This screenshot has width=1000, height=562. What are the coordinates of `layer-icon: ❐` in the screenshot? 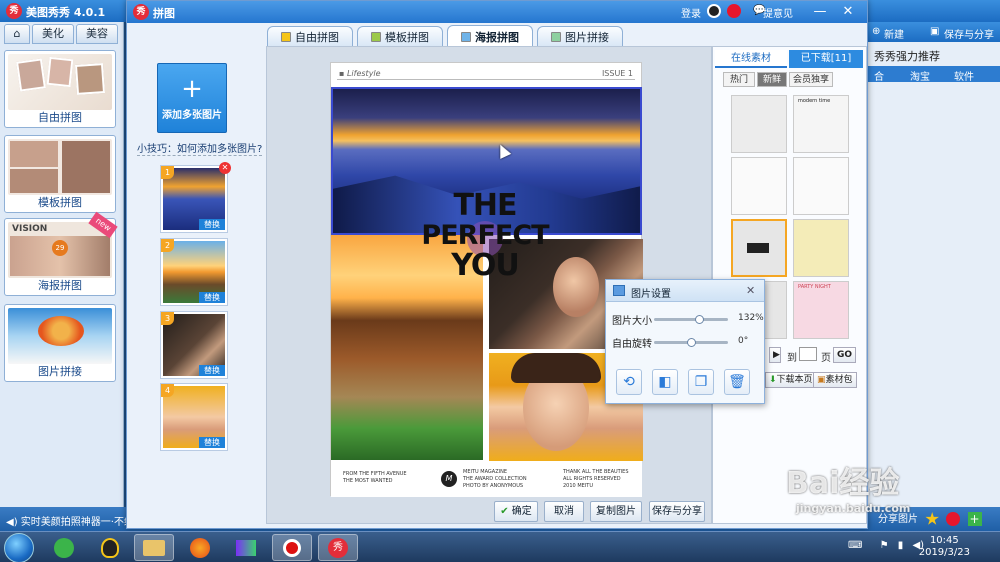 It's located at (701, 382).